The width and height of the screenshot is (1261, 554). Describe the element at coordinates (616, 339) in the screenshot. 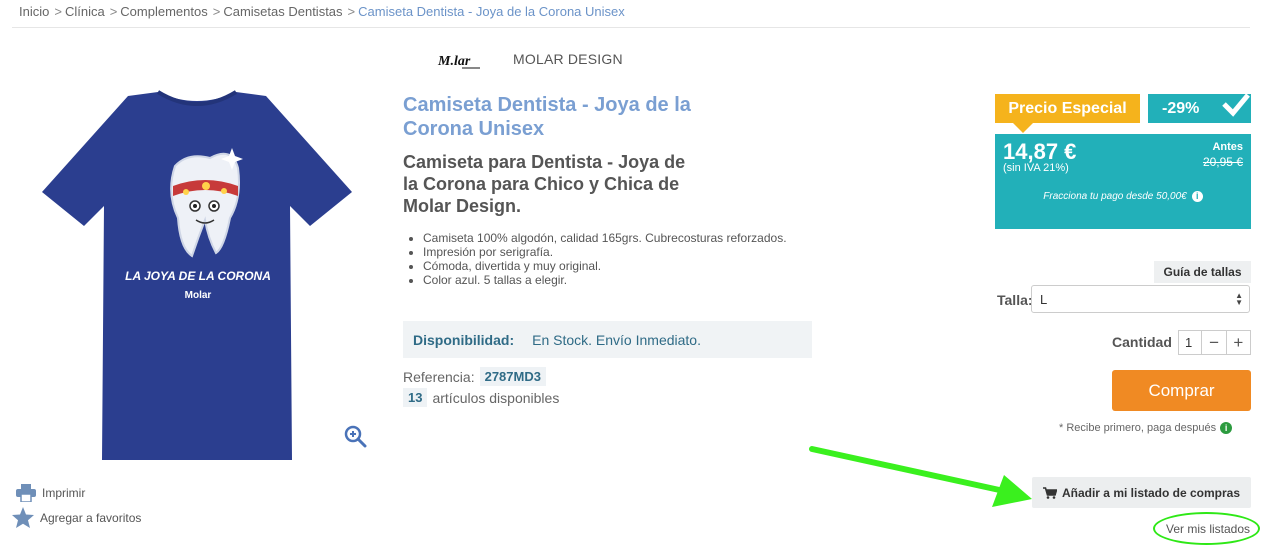

I see `availability-value: En Stock. Envío Inmediato.` at that location.